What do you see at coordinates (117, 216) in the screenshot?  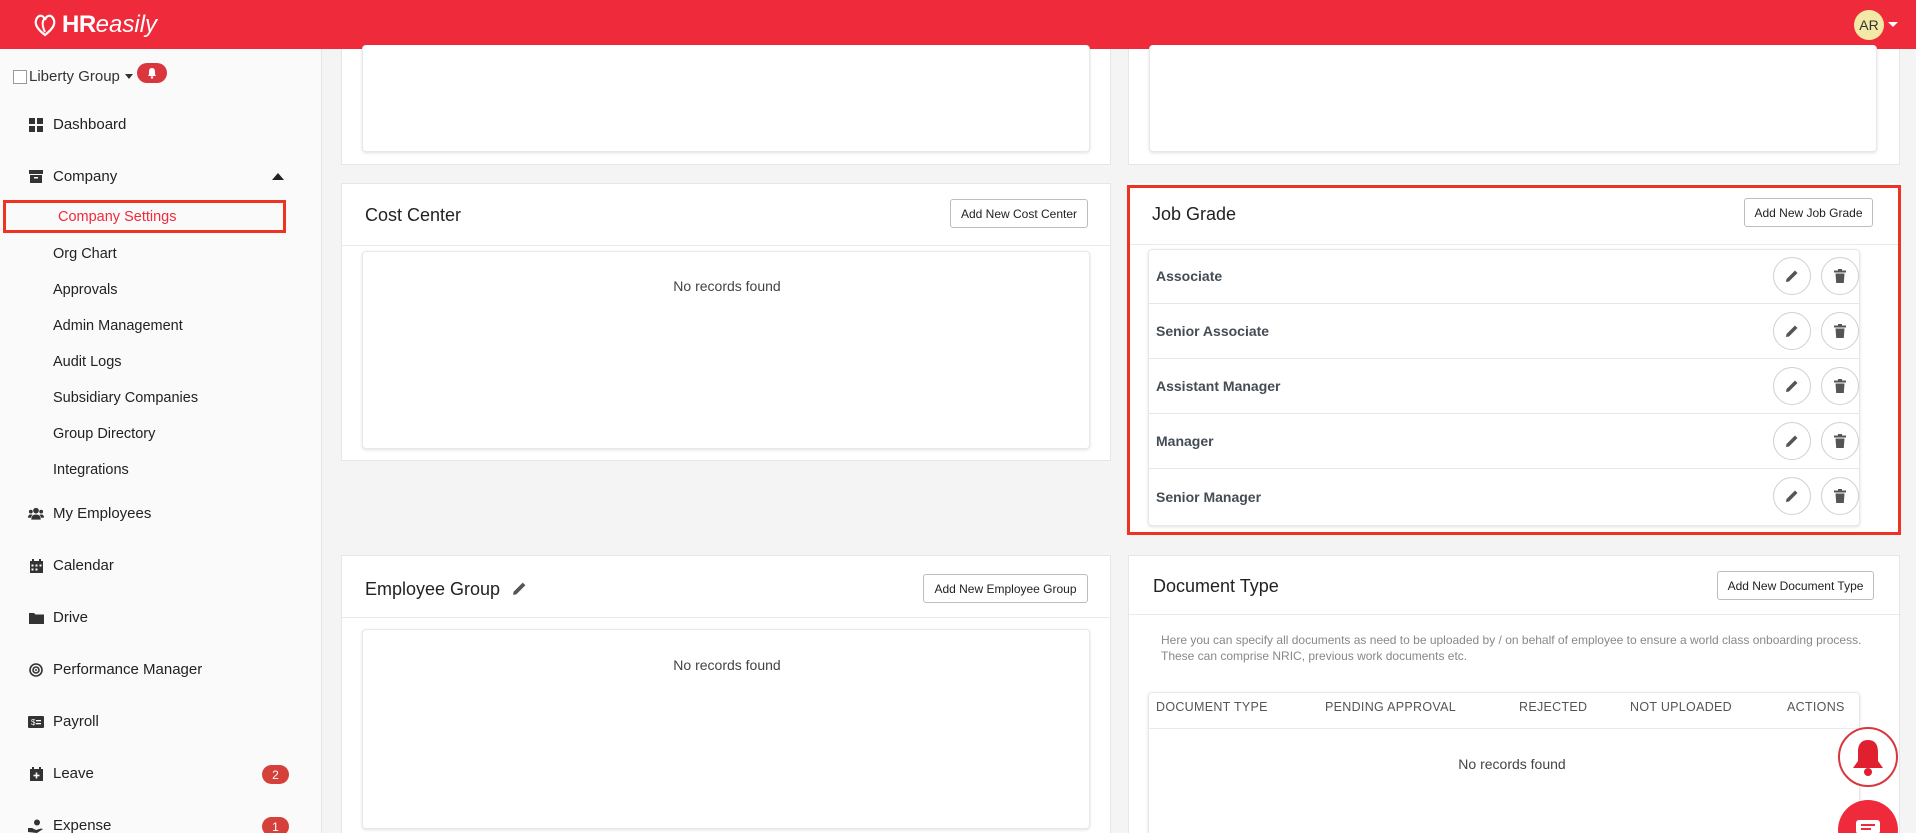 I see `sidebar-item-label: Company Settings` at bounding box center [117, 216].